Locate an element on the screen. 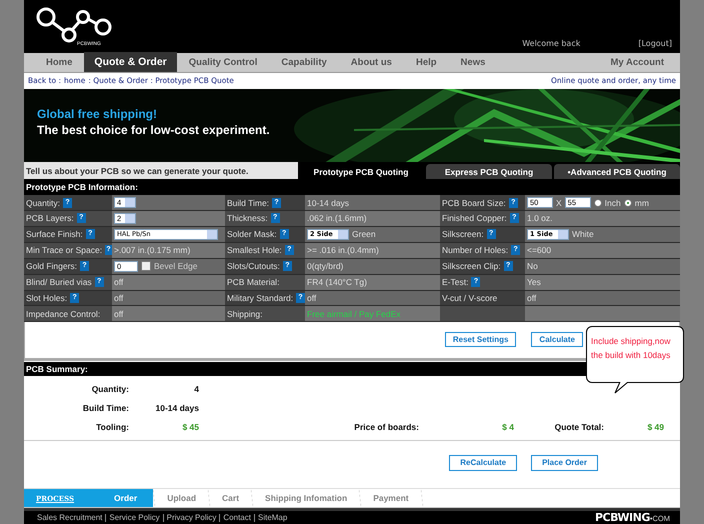 The height and width of the screenshot is (524, 704). logo-icon is located at coordinates (75, 25).